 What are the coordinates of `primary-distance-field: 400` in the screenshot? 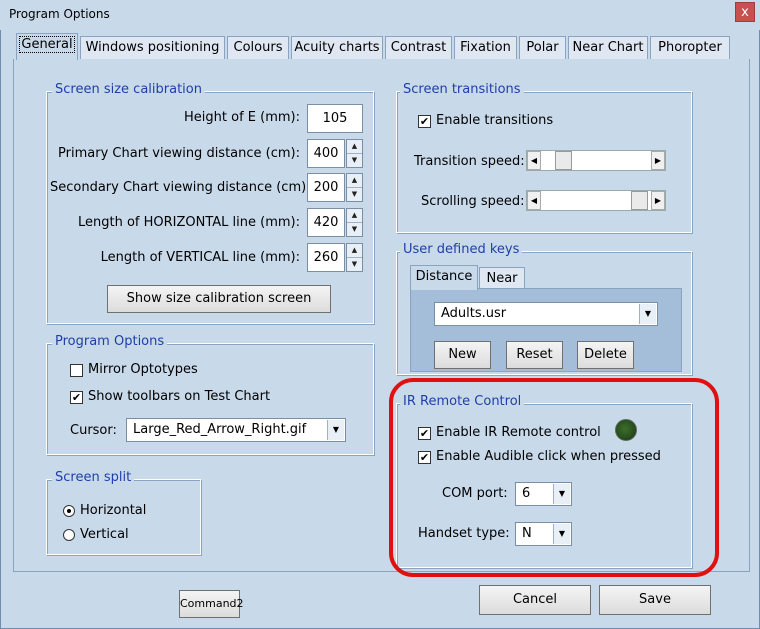 It's located at (326, 153).